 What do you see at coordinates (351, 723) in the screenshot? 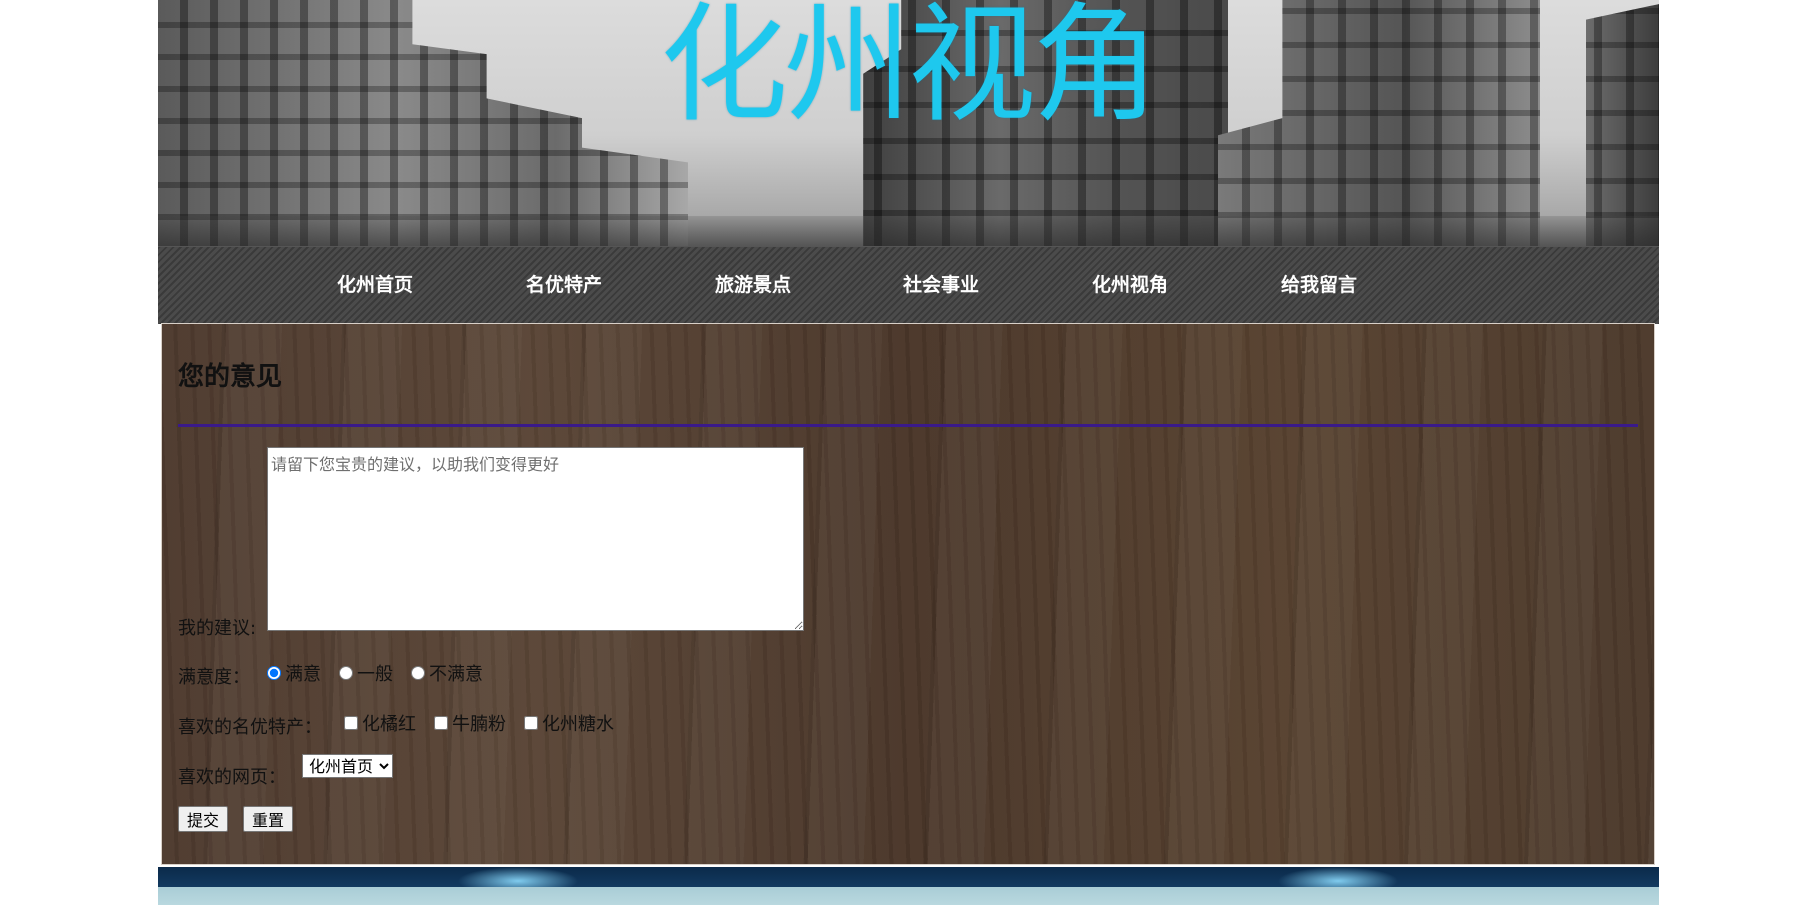
I see `huajuhong-checkbox` at bounding box center [351, 723].